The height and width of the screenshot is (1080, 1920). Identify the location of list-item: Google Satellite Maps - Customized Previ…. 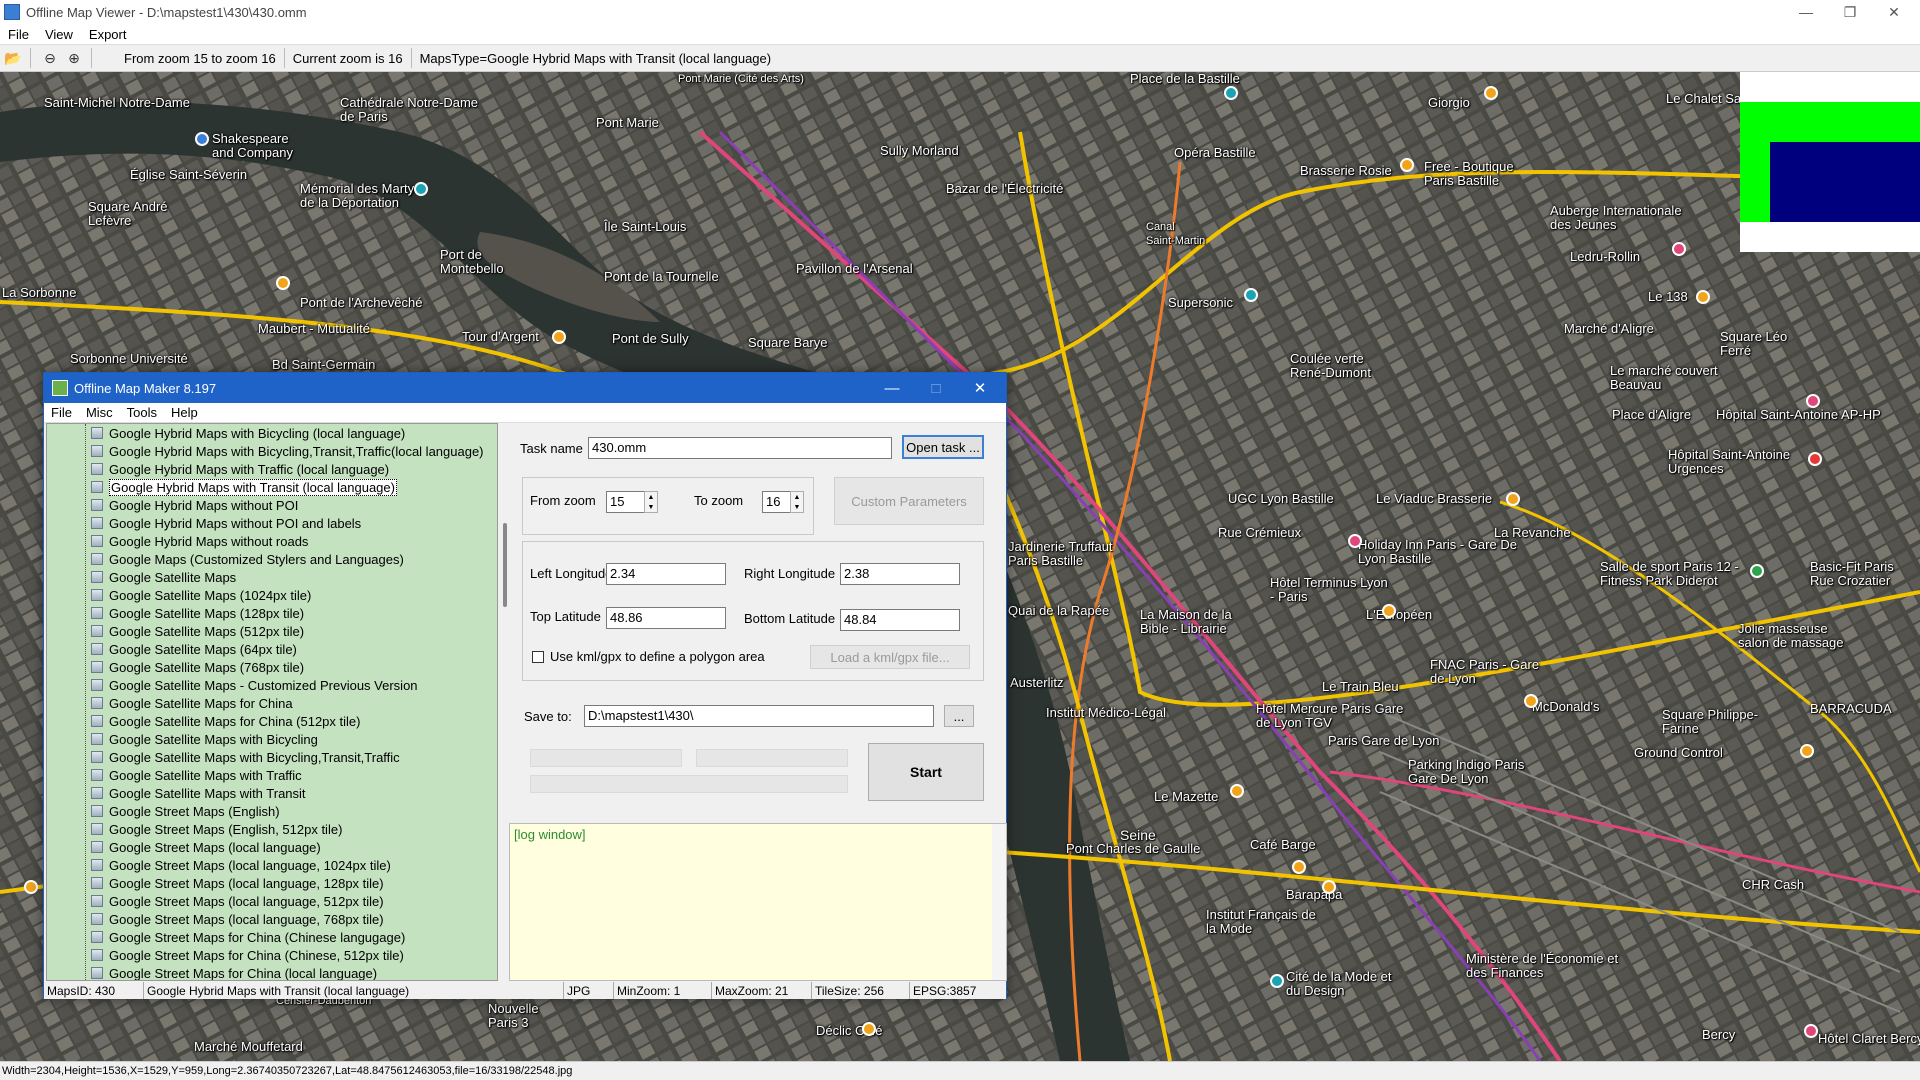
(272, 685).